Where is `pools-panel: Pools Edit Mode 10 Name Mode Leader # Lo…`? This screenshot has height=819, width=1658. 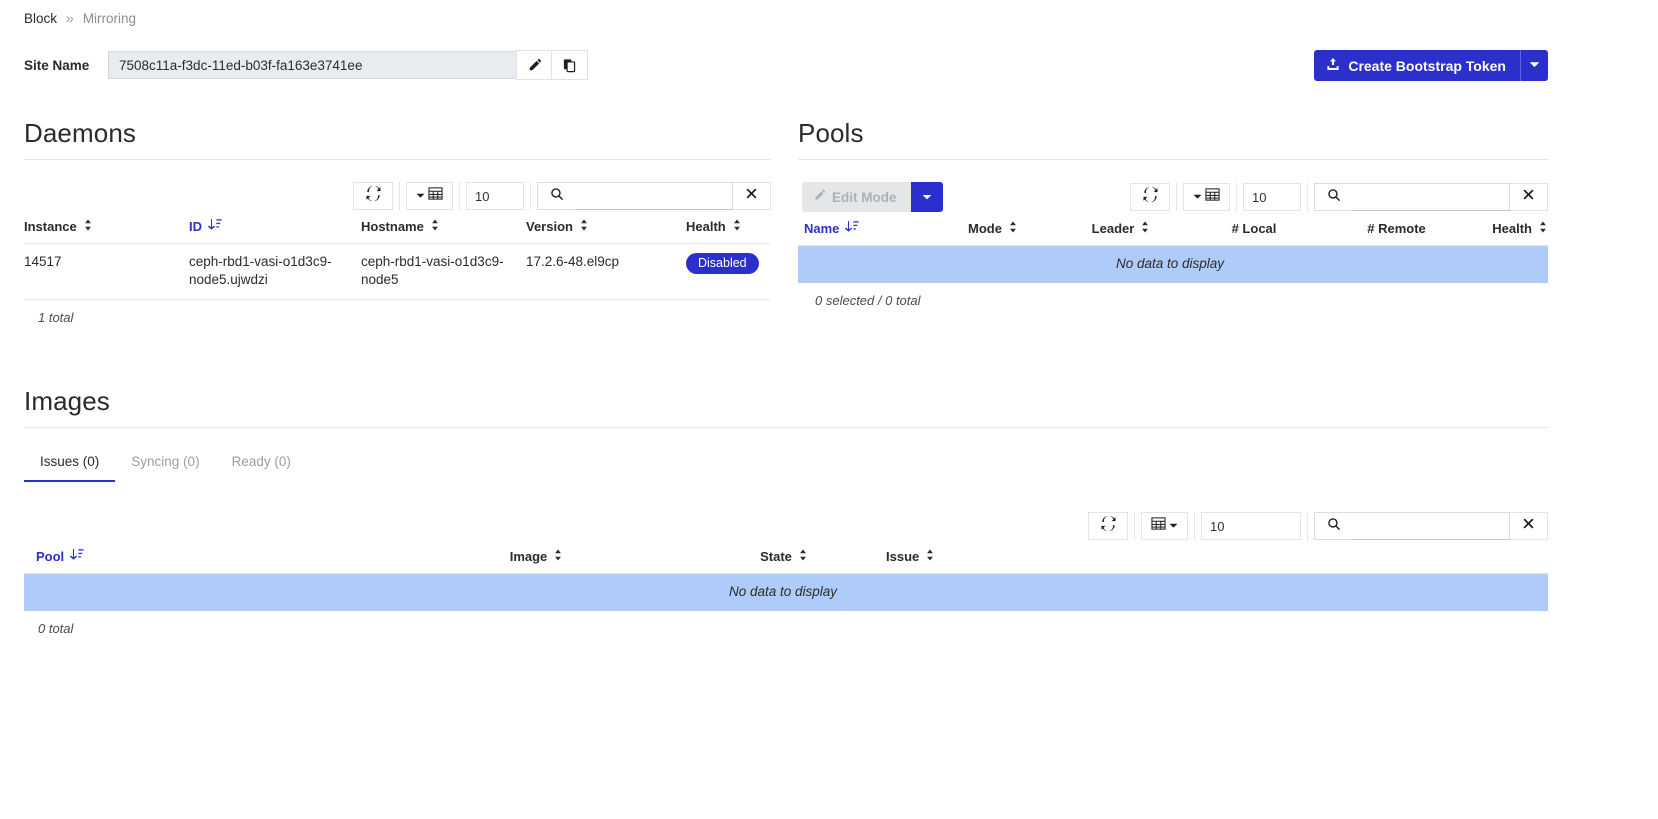
pools-panel: Pools Edit Mode 10 Name Mode Leader # Lo… is located at coordinates (1173, 213).